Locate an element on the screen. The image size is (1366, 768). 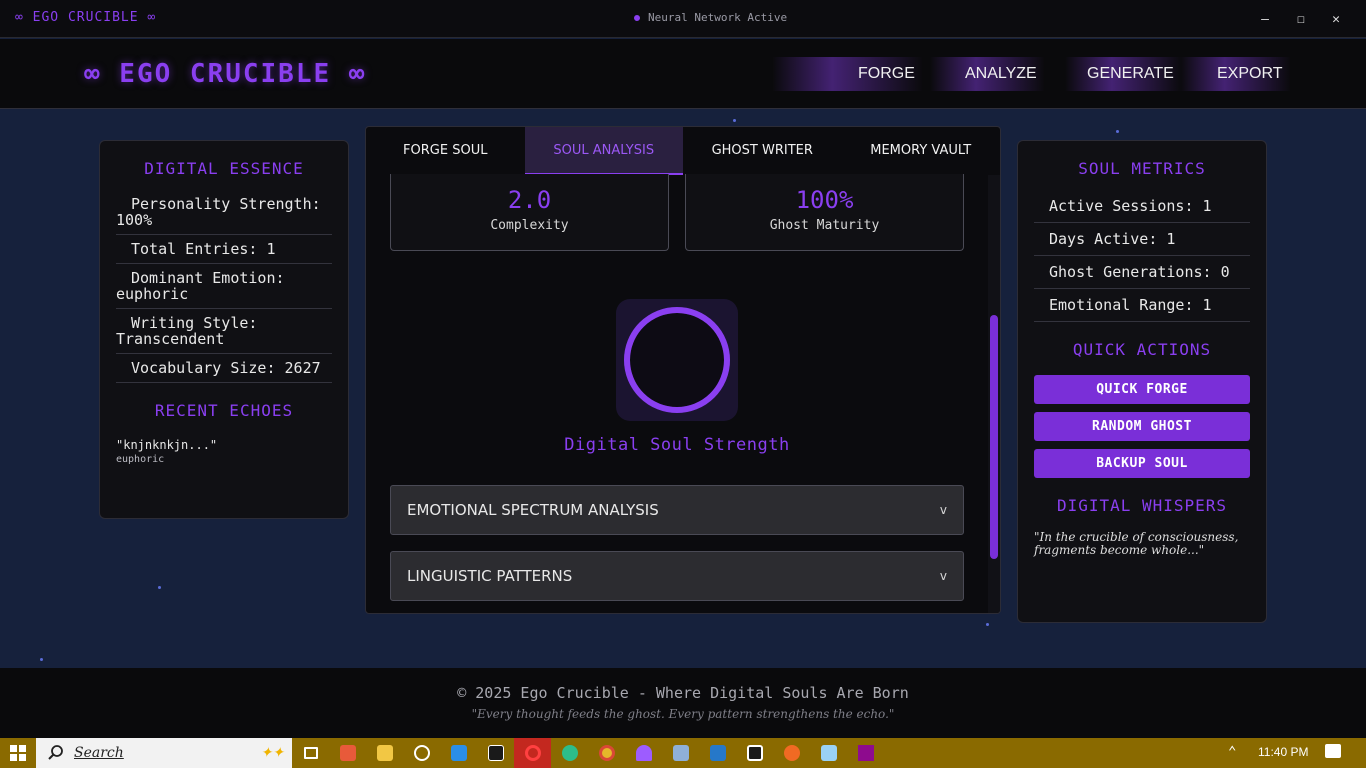
soul-strength-ring-icon is located at coordinates (677, 360).